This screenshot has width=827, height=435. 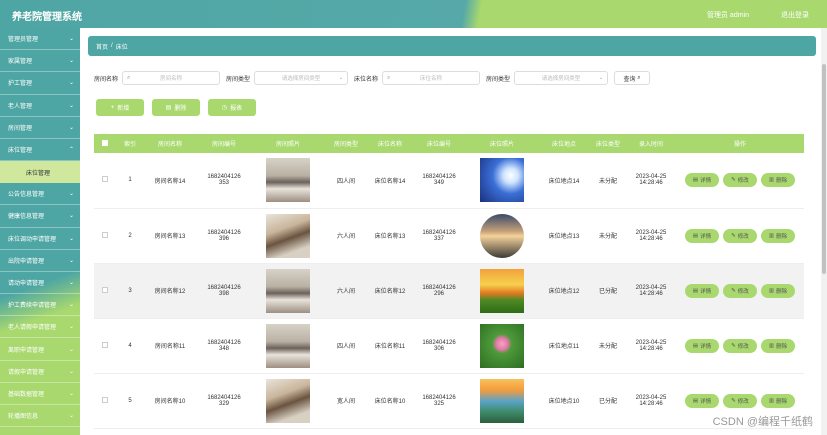 What do you see at coordinates (795, 15) in the screenshot?
I see `logout-link: 退出登录` at bounding box center [795, 15].